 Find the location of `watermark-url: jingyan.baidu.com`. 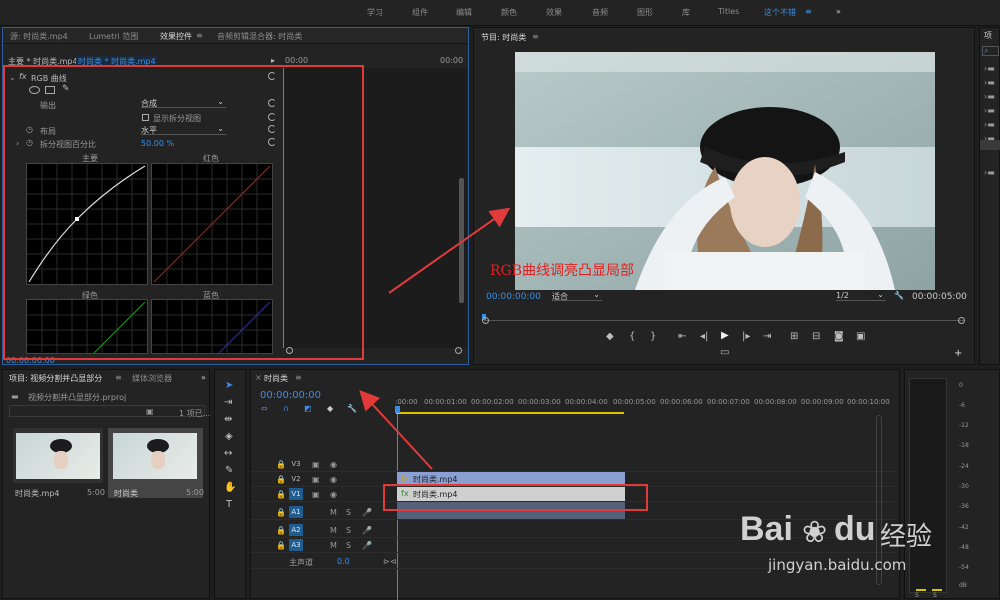

watermark-url: jingyan.baidu.com is located at coordinates (837, 565).